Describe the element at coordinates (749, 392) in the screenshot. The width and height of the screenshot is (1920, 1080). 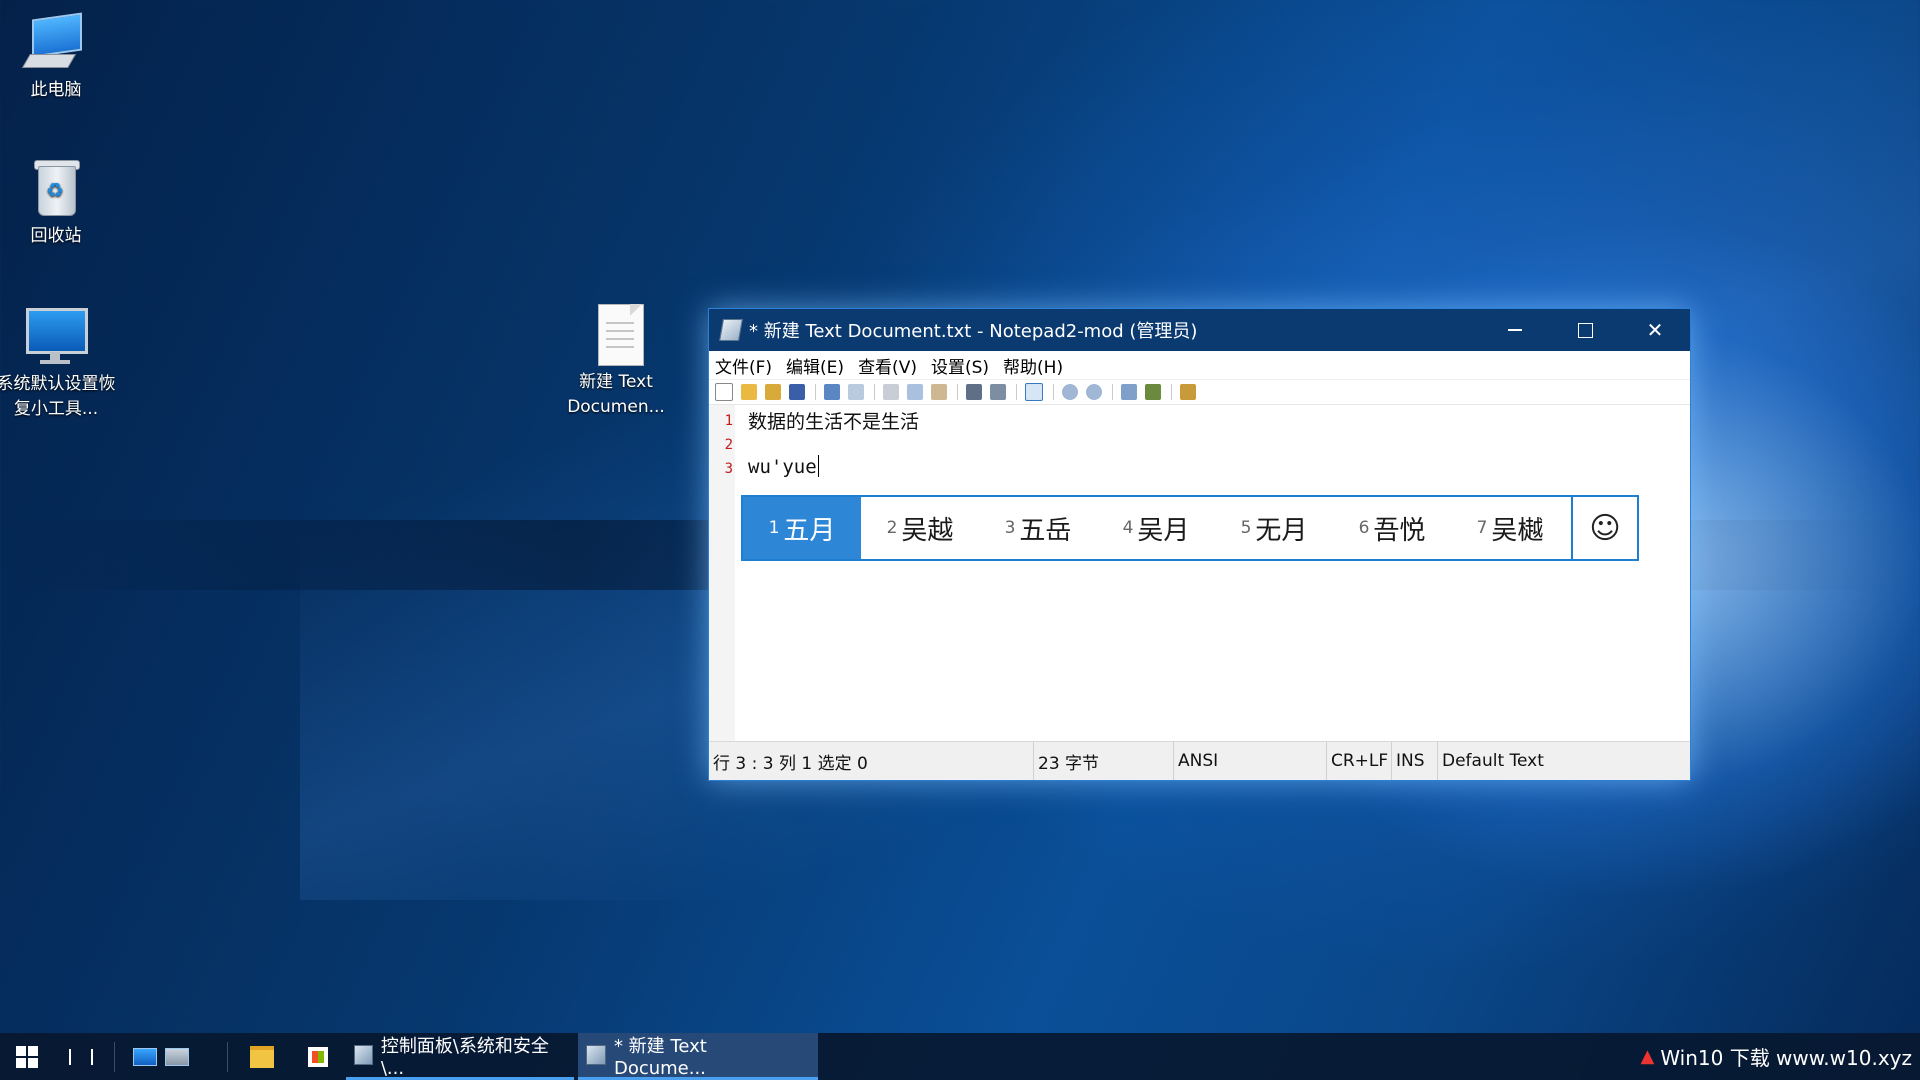
I see `open-file-icon` at that location.